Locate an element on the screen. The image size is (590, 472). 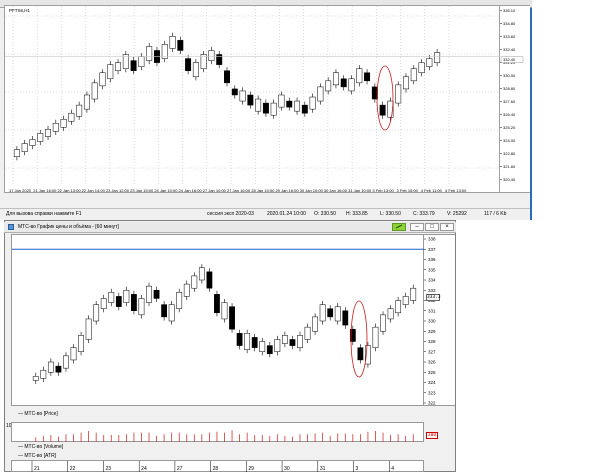
maximize-button: □ is located at coordinates (432, 227).